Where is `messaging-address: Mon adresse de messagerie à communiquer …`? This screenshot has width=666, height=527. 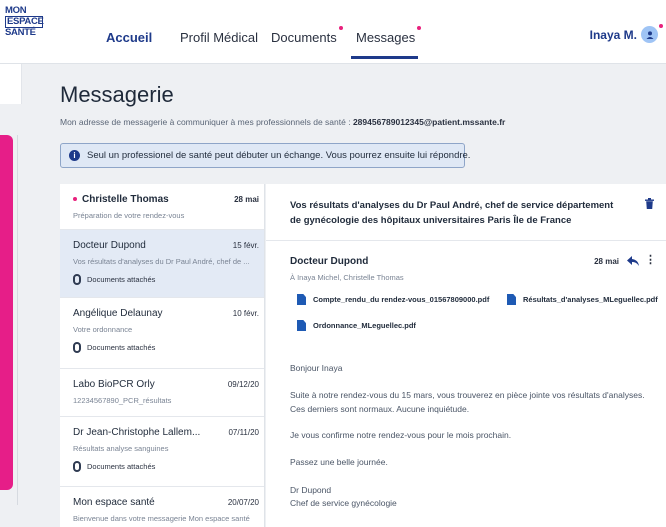
messaging-address: Mon adresse de messagerie à communiquer … is located at coordinates (283, 122).